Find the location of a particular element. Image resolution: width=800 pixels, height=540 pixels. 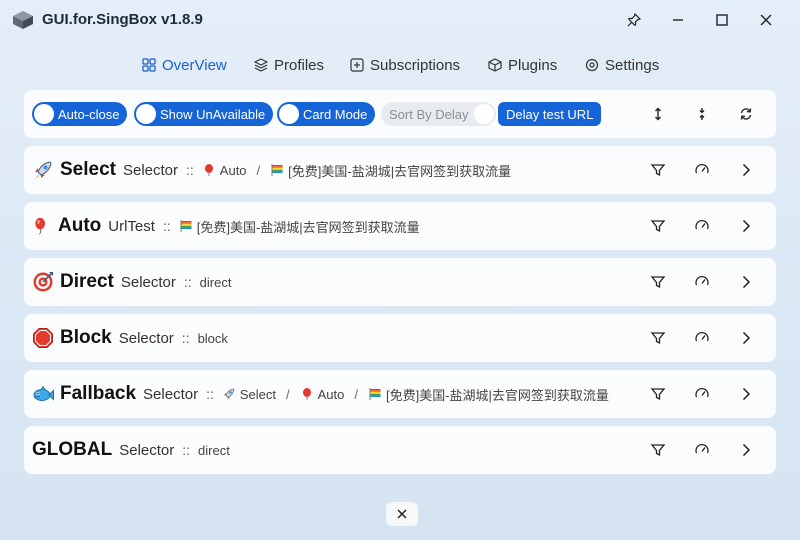

close-icon is located at coordinates (402, 514).